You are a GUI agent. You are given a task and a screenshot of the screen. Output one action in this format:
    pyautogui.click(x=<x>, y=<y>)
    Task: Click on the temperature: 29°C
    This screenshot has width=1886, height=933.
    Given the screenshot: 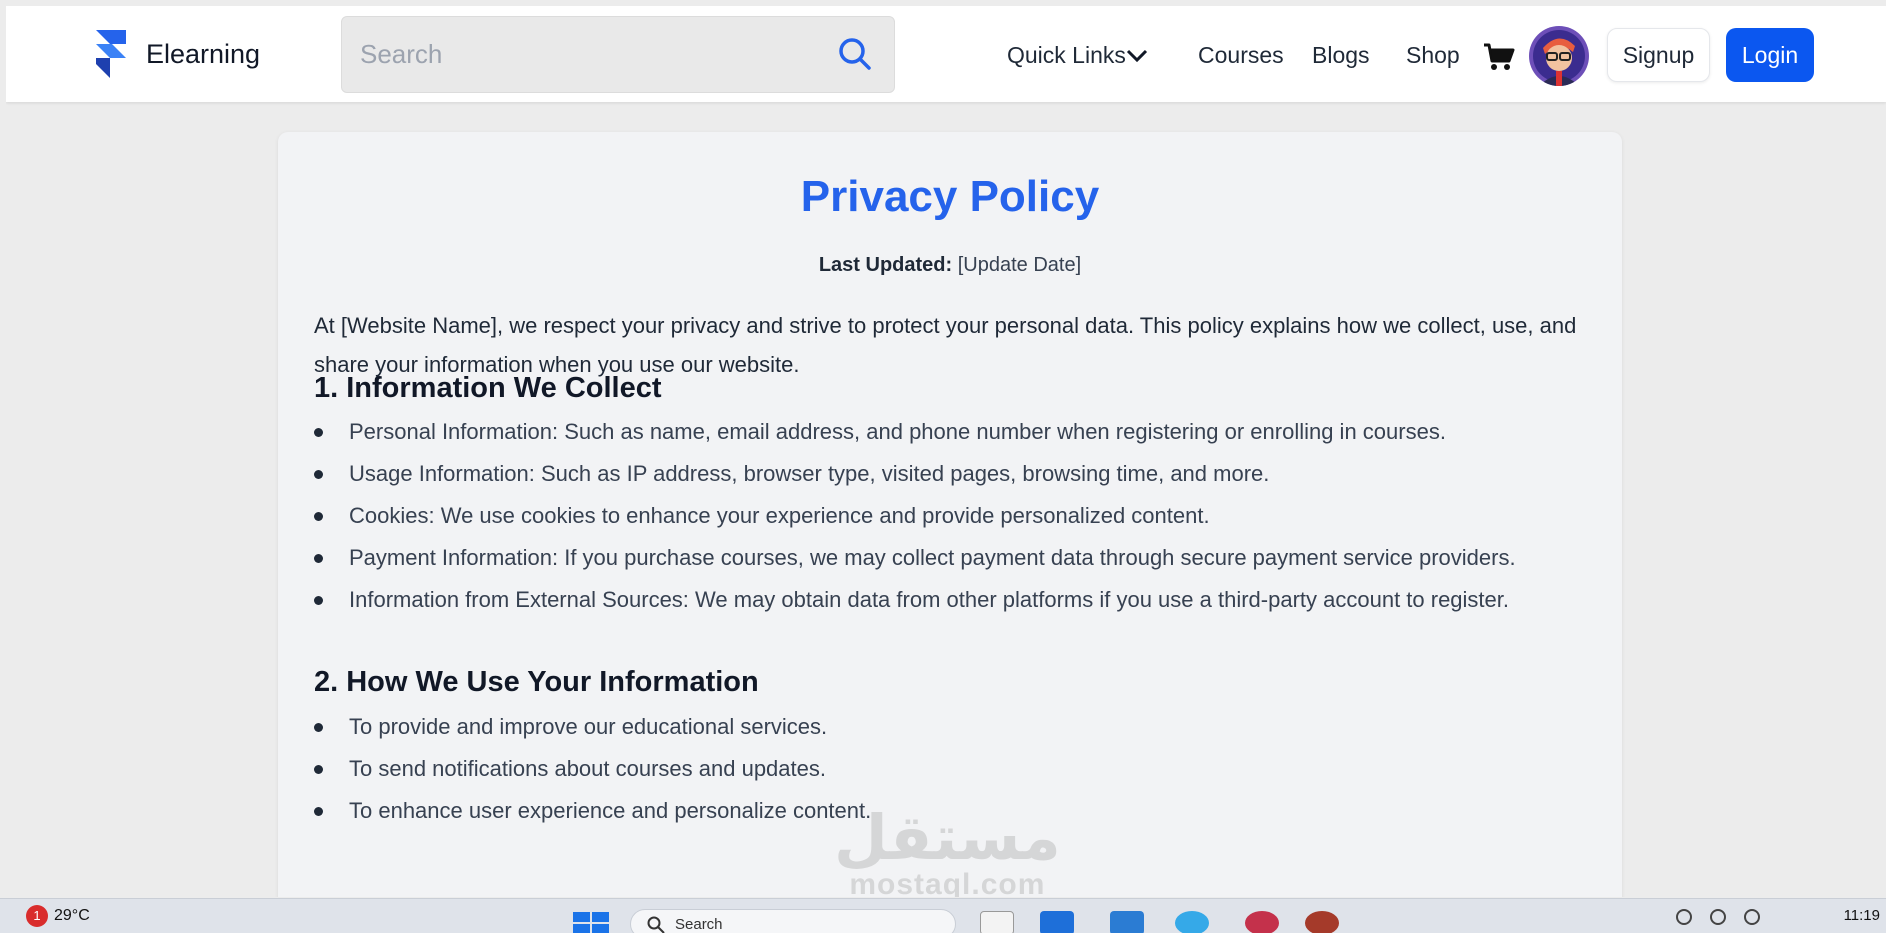 What is the action you would take?
    pyautogui.click(x=72, y=915)
    